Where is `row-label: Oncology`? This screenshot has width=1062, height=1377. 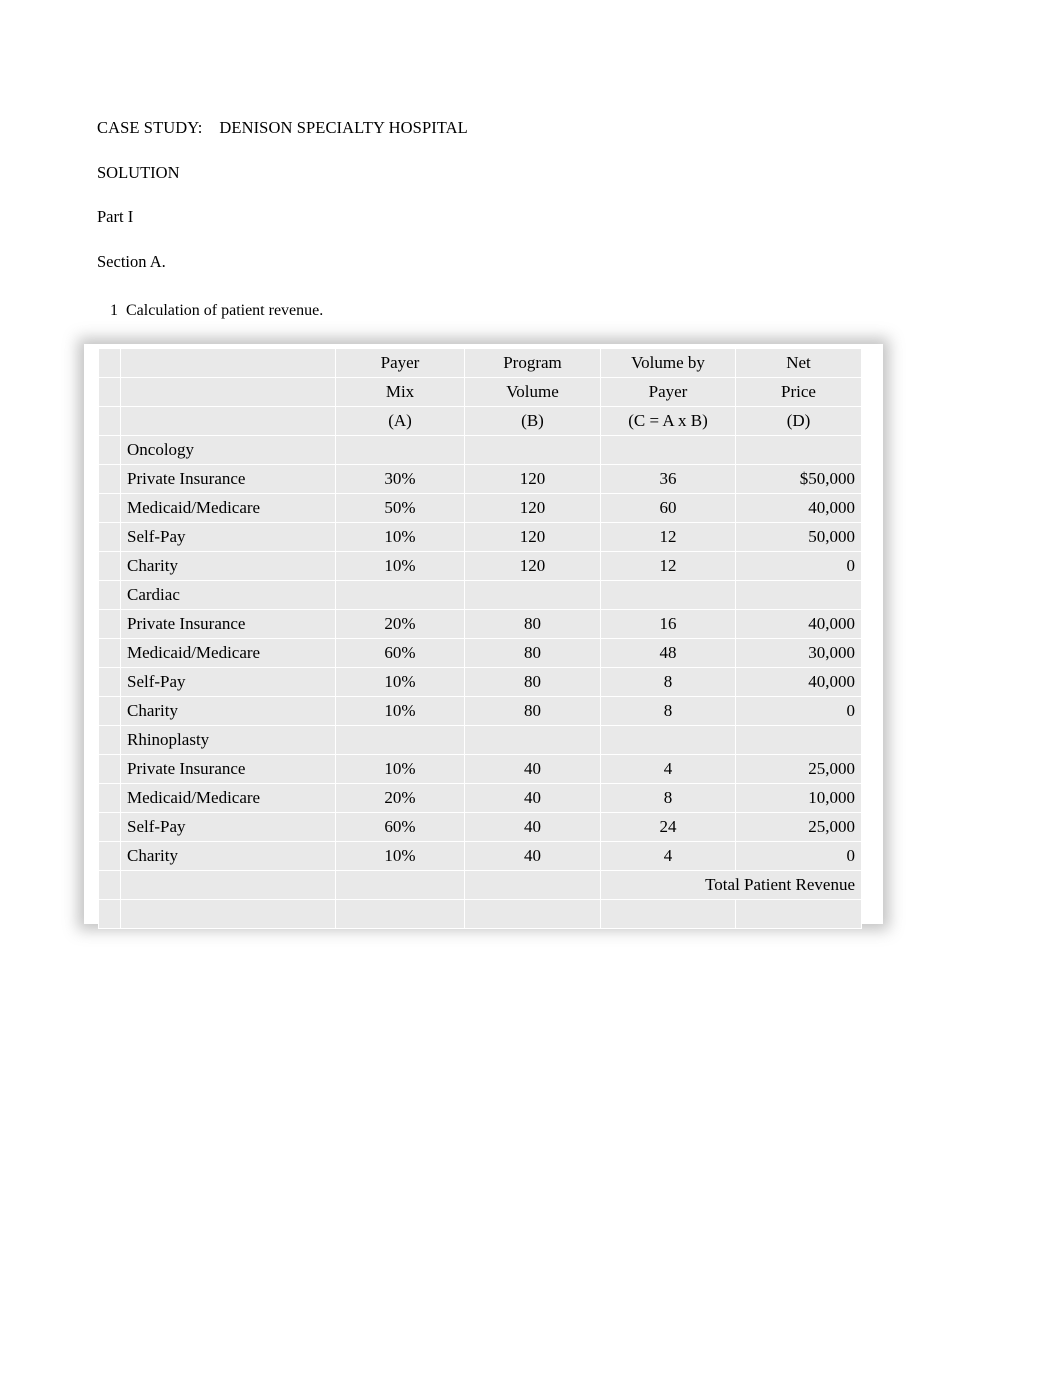 row-label: Oncology is located at coordinates (228, 450).